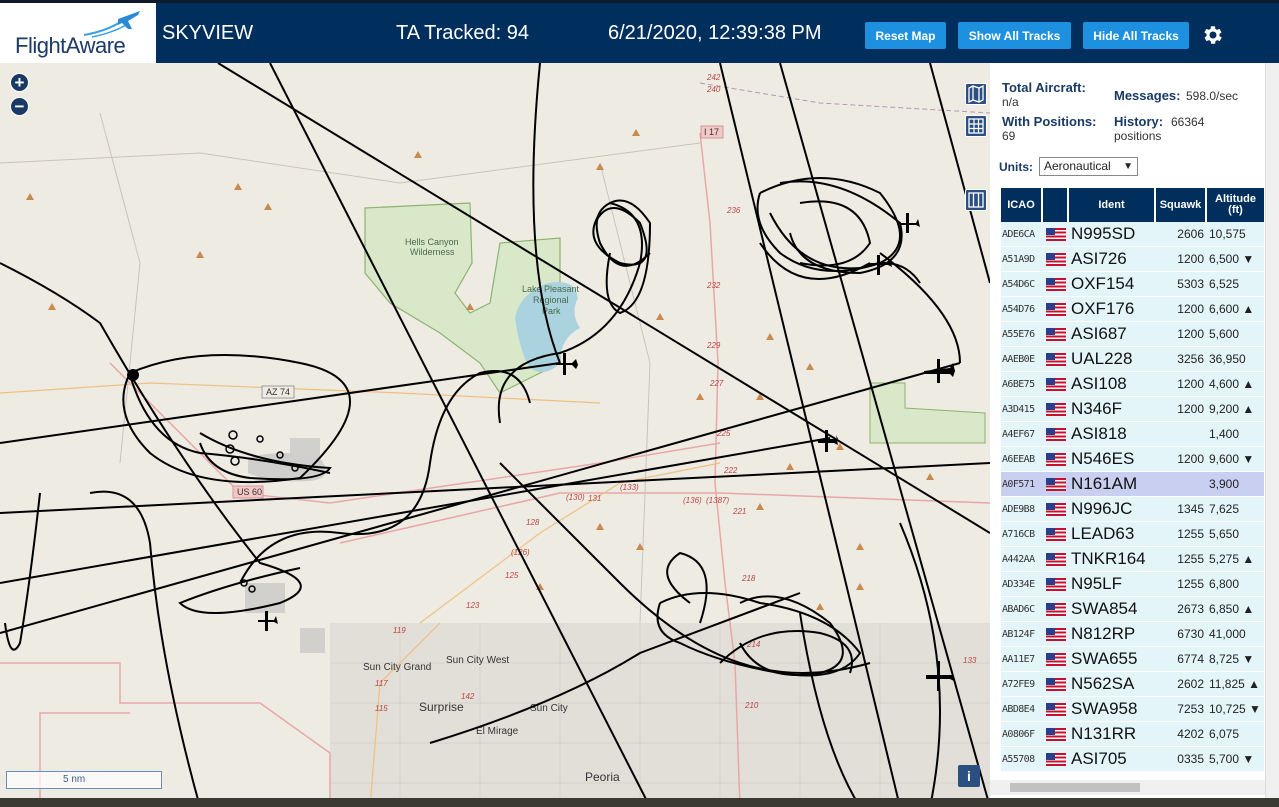 This screenshot has width=1279, height=807. Describe the element at coordinates (713, 285) in the screenshot. I see `map-label-route: 232` at that location.